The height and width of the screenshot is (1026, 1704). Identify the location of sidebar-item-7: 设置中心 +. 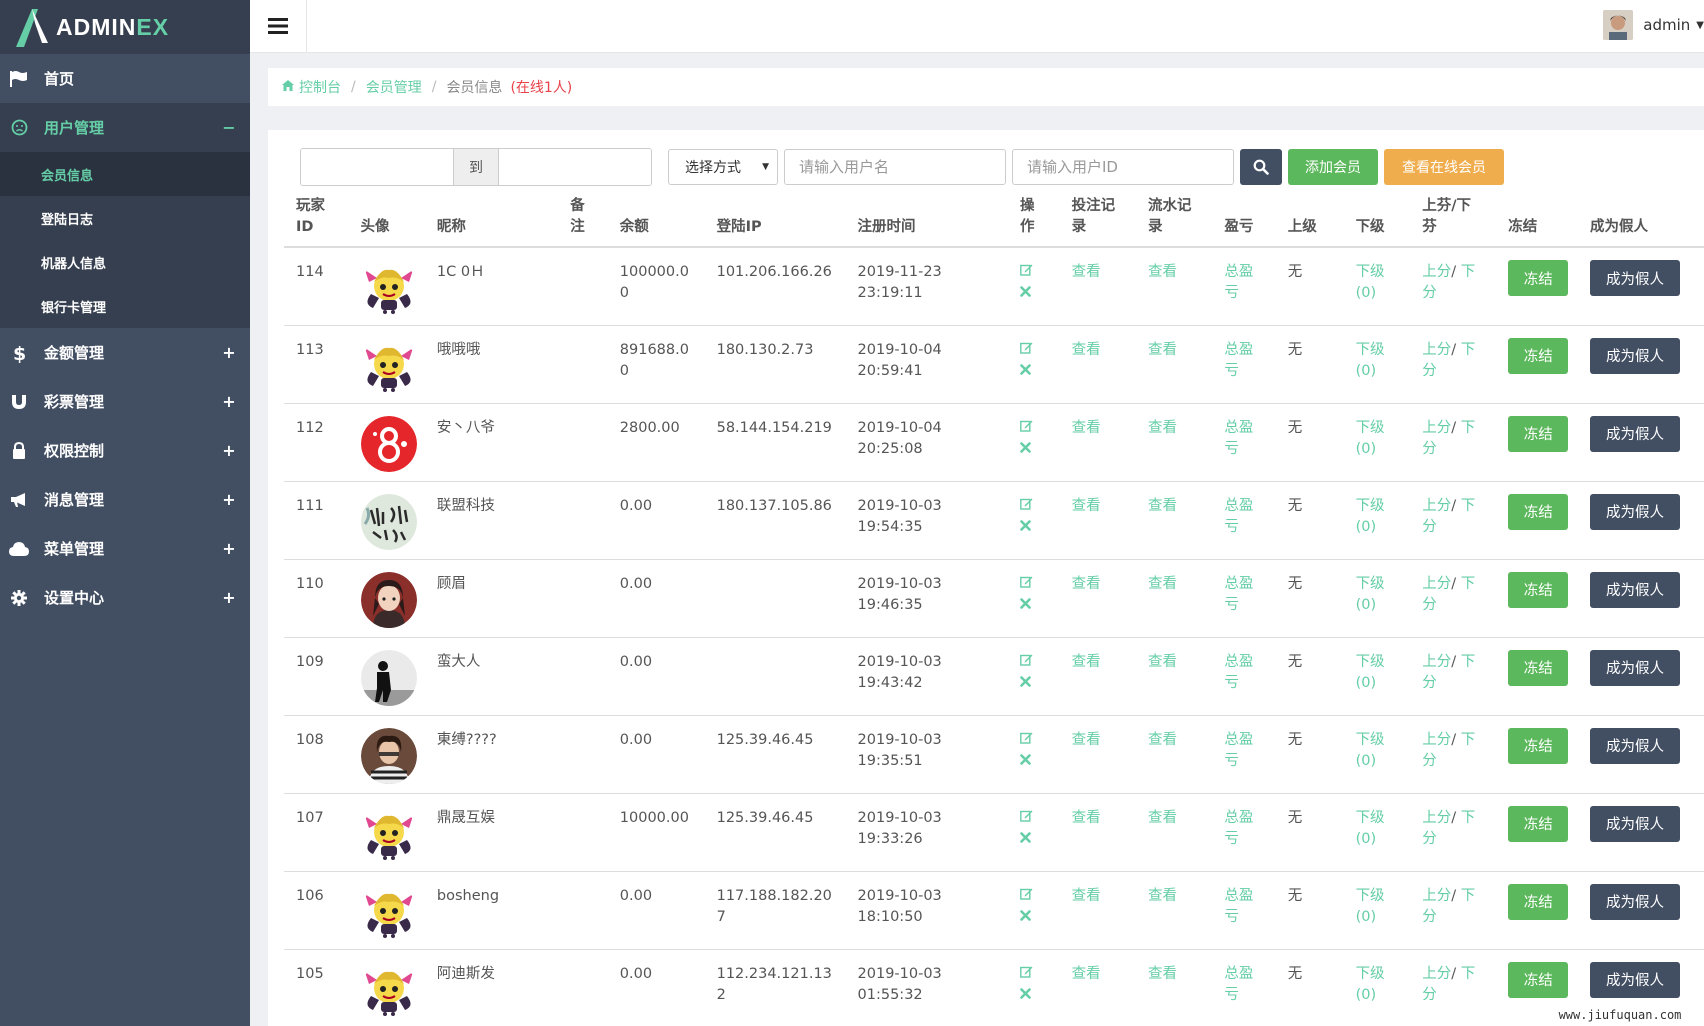
(125, 597).